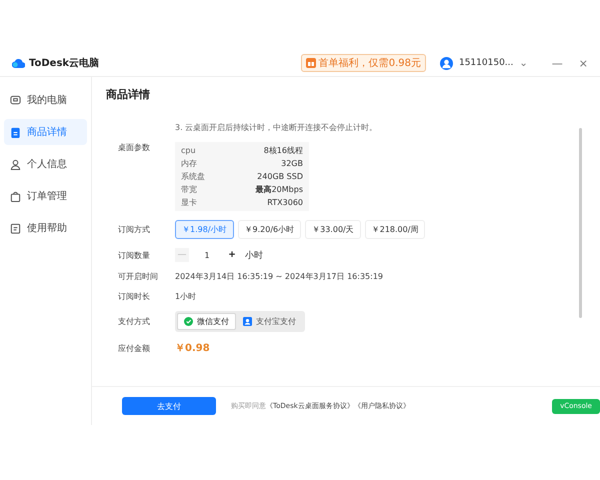 The image size is (600, 480). Describe the element at coordinates (446, 63) in the screenshot. I see `avatar-icon` at that location.